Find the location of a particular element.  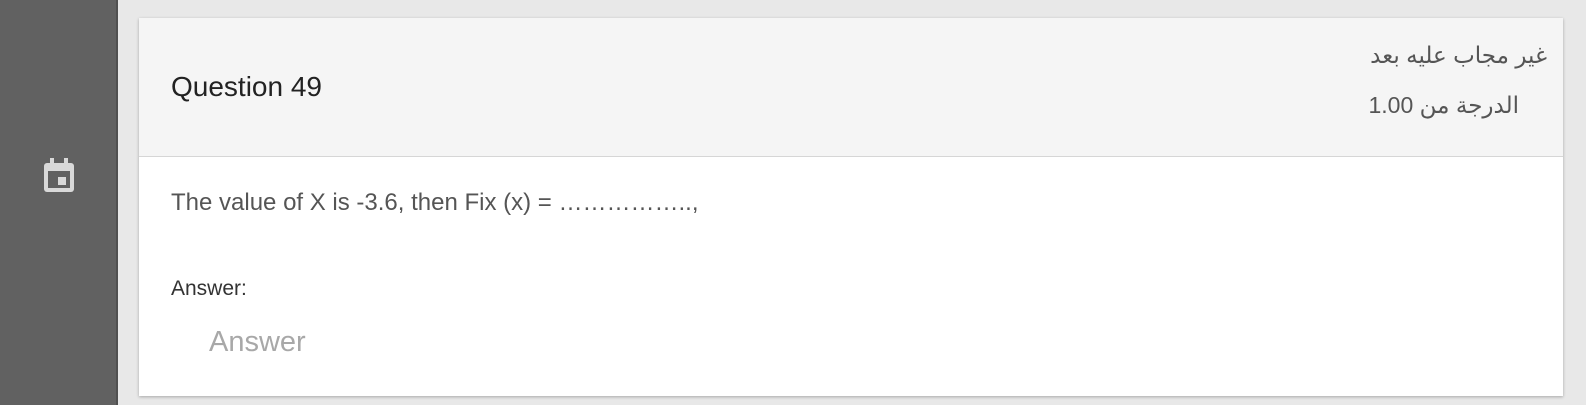

answer-label: Answer: is located at coordinates (209, 288).